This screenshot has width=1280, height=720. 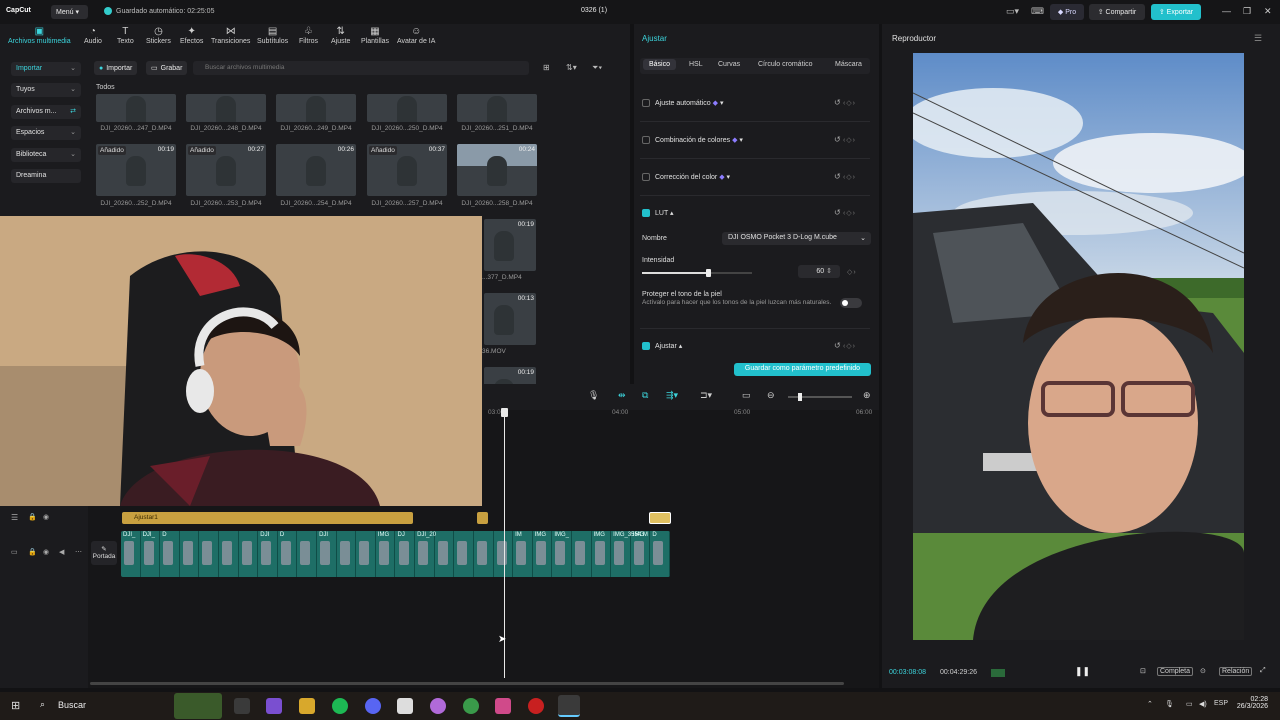 I want to click on tab-transitions: ⋈ Transiciones, so click(x=230, y=35).